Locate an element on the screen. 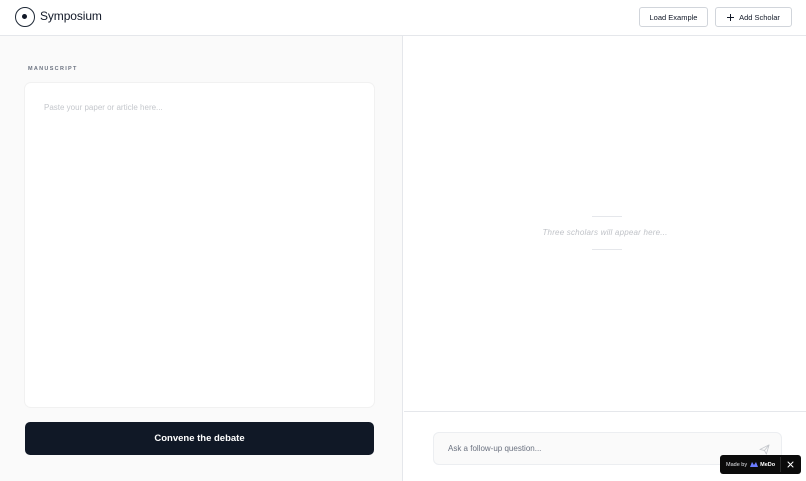  brand-logo: MeDo is located at coordinates (762, 465).